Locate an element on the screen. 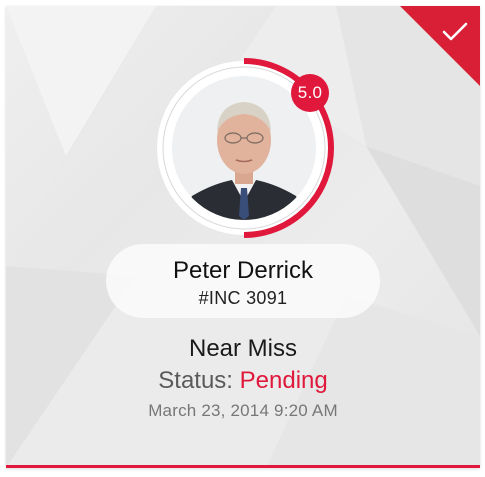 The height and width of the screenshot is (477, 485). status-label: Status: is located at coordinates (195, 380).